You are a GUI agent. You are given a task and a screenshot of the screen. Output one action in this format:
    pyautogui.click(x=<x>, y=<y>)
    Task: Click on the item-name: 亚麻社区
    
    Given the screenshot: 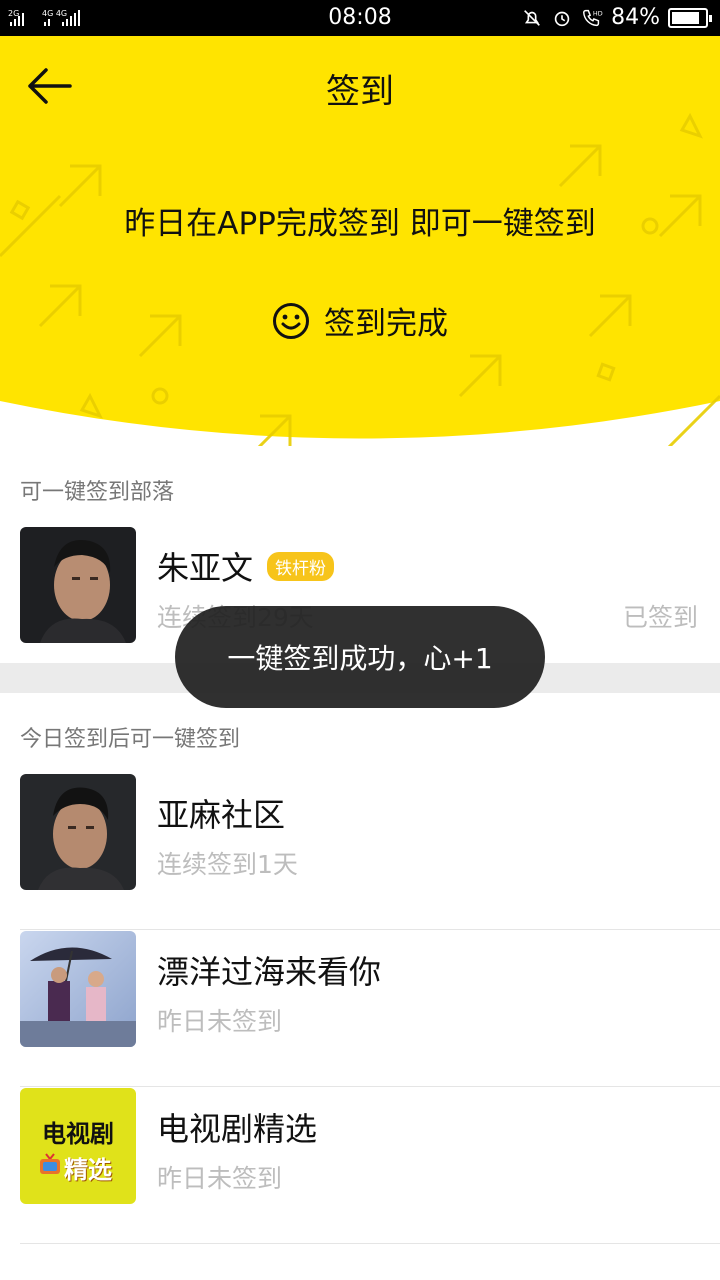 What is the action you would take?
    pyautogui.click(x=221, y=815)
    